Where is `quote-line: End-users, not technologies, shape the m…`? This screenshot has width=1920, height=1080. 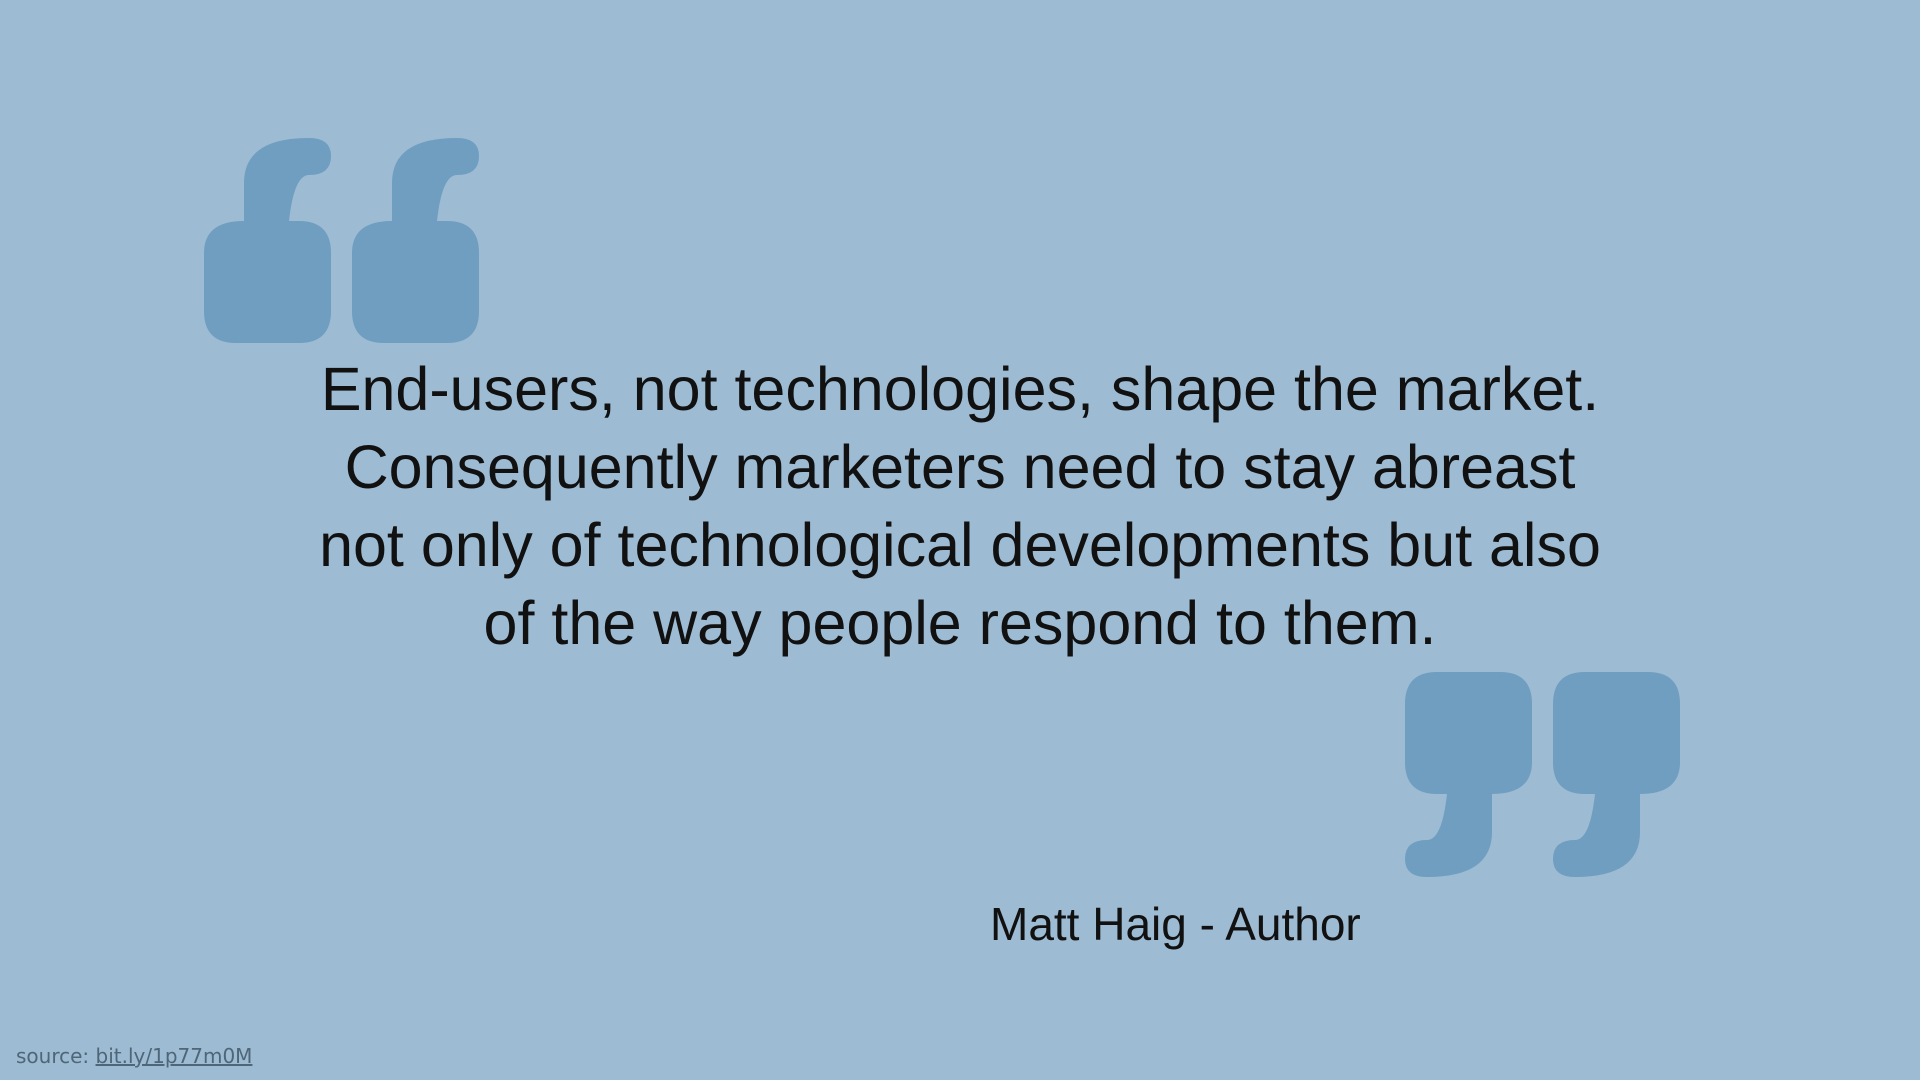 quote-line: End-users, not technologies, shape the m… is located at coordinates (960, 389).